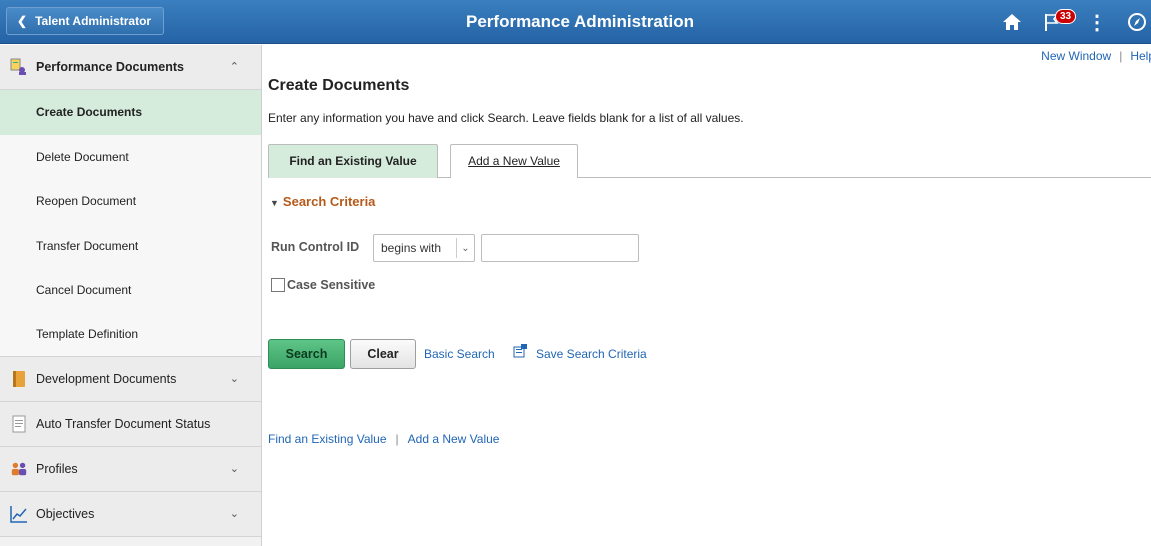  I want to click on tab-label: Add a New Value, so click(514, 161).